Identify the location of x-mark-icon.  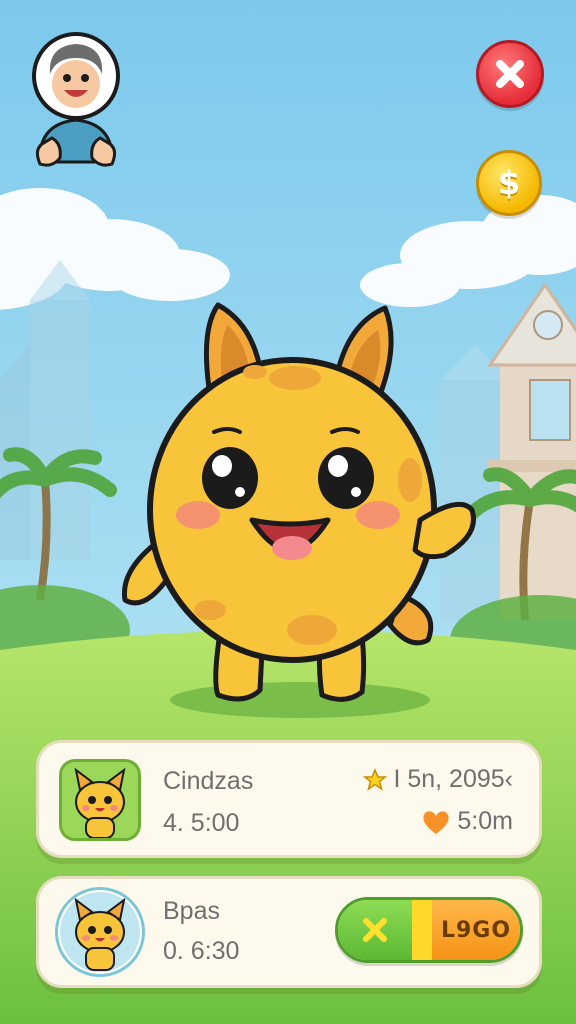
(375, 930).